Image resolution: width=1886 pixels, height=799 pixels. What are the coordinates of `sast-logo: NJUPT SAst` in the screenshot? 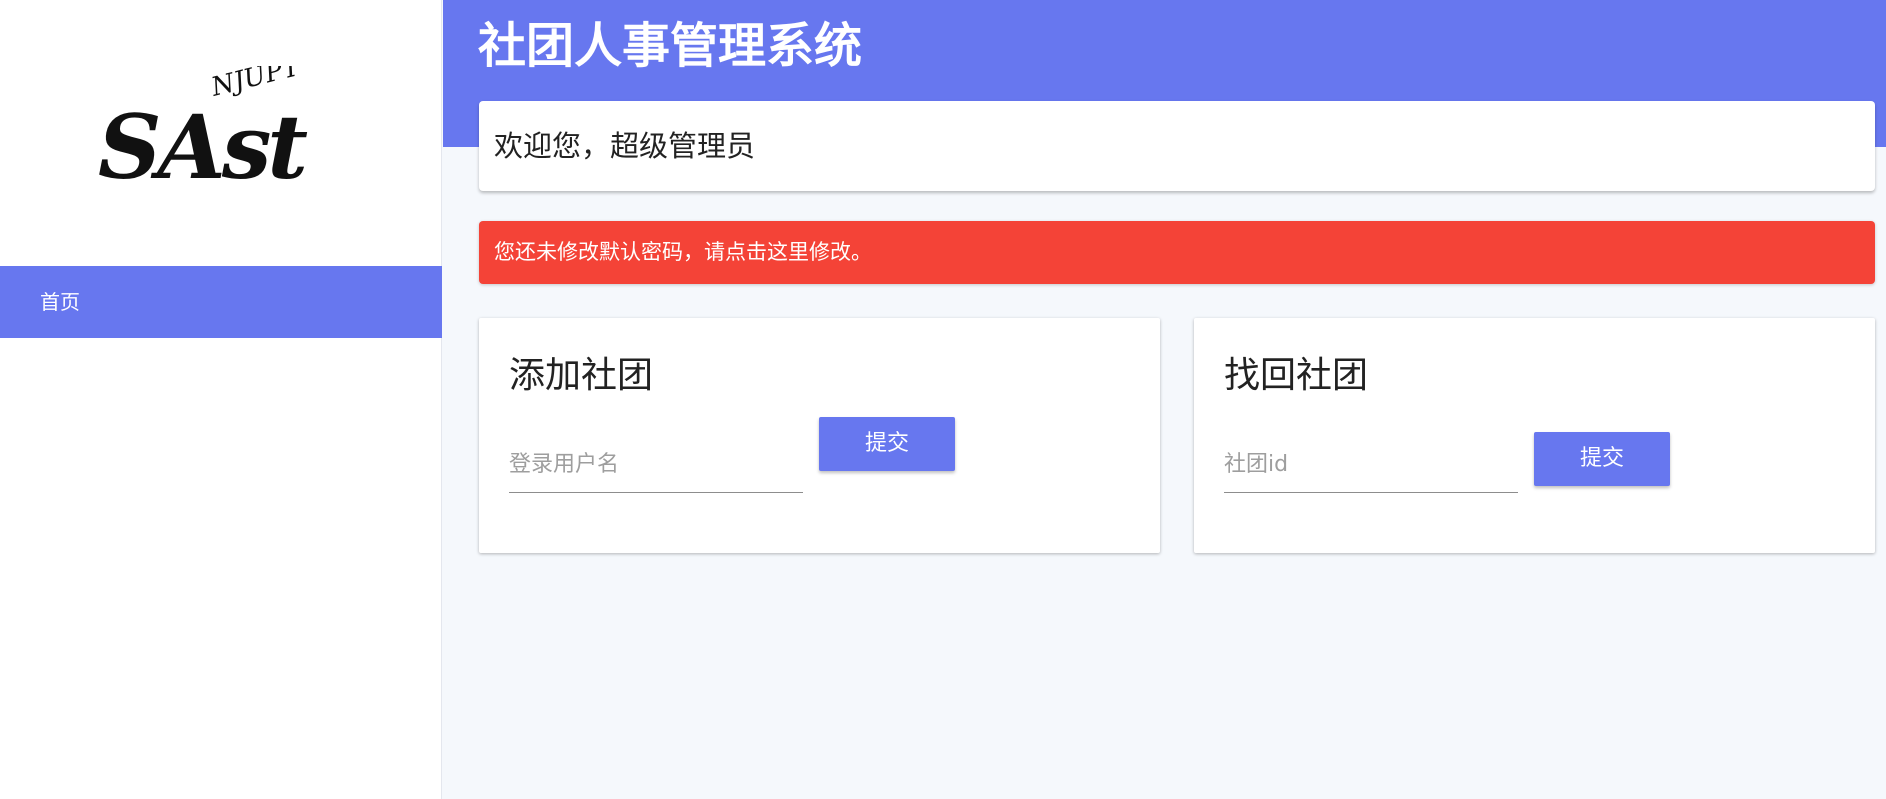 It's located at (204, 131).